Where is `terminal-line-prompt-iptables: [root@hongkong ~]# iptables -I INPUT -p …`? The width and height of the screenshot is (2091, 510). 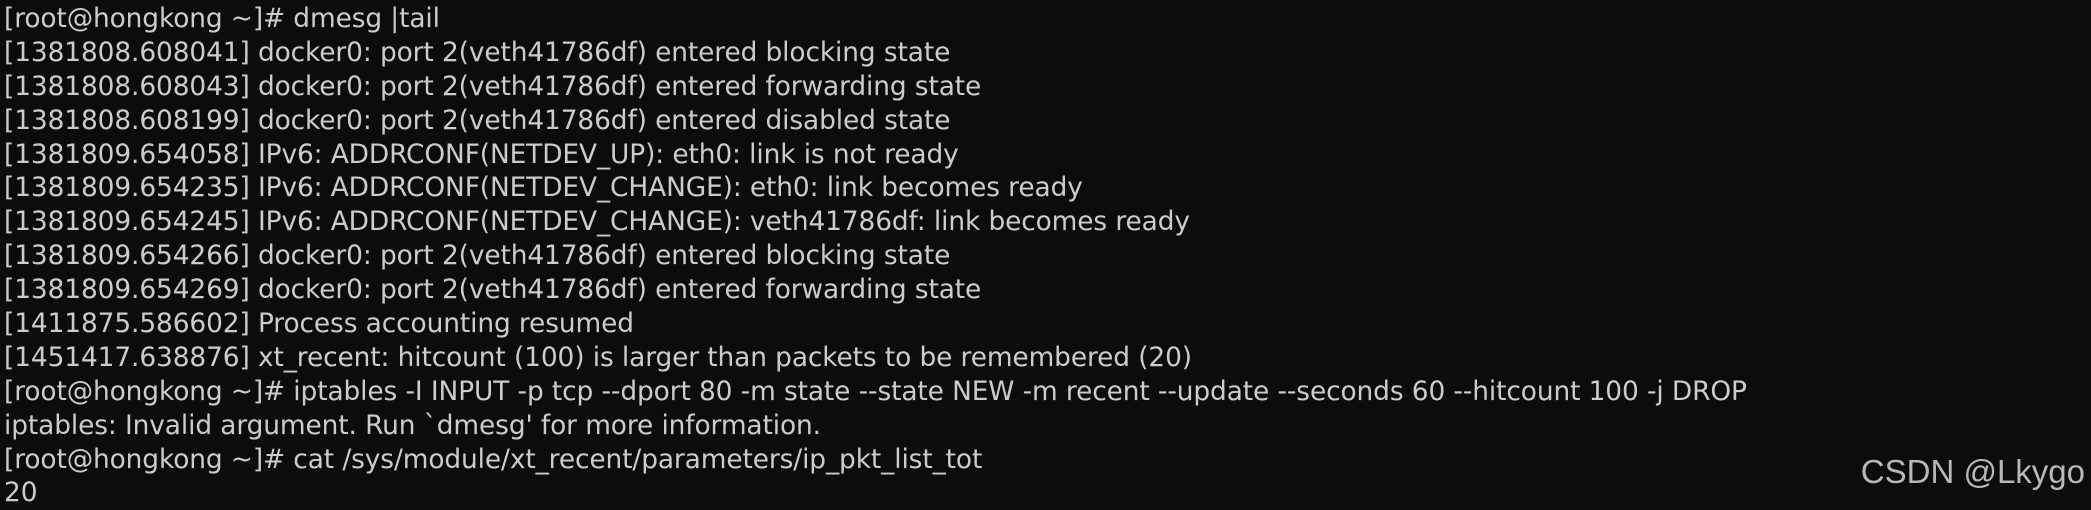
terminal-line-prompt-iptables: [root@hongkong ~]# iptables -I INPUT -p … is located at coordinates (875, 391).